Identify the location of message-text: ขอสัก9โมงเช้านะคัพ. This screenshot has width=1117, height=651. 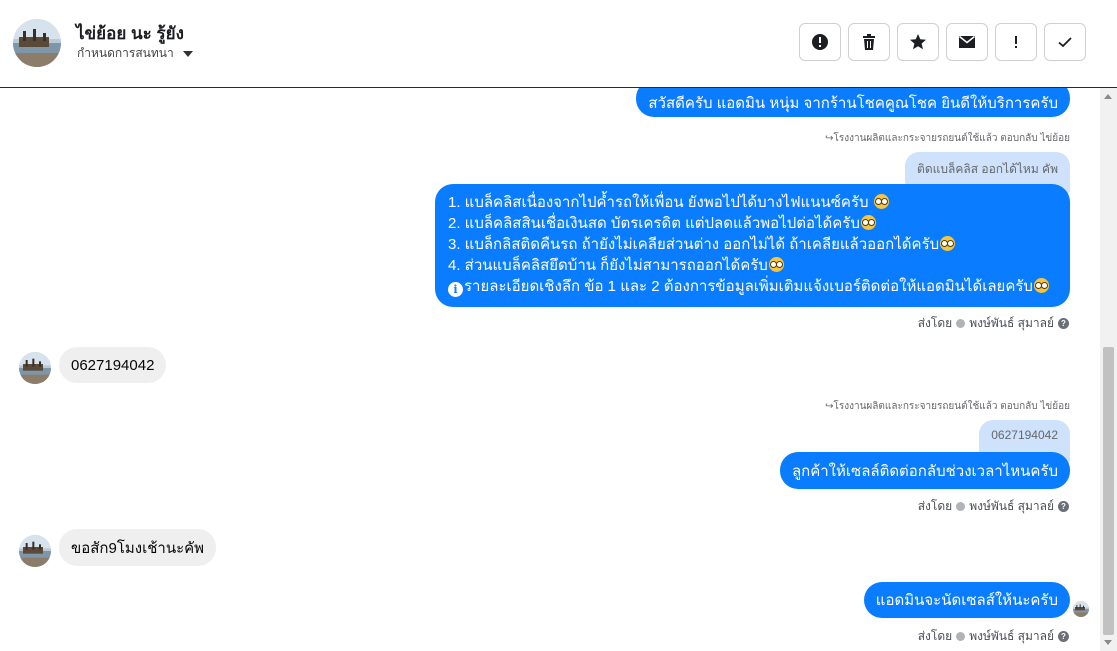
(138, 548).